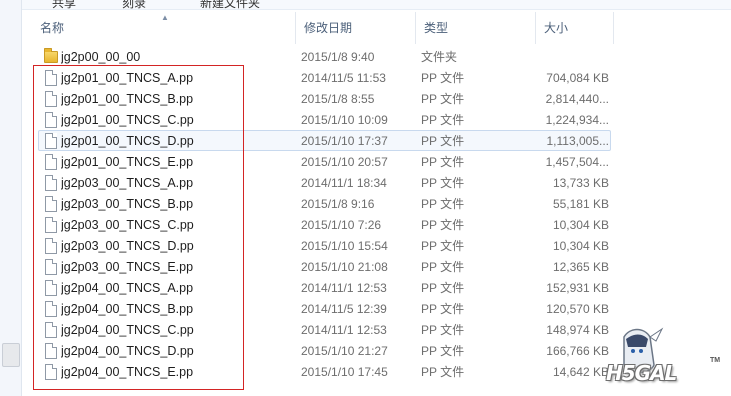 The height and width of the screenshot is (396, 731). What do you see at coordinates (577, 351) in the screenshot?
I see `file-size: 166,766 KB` at bounding box center [577, 351].